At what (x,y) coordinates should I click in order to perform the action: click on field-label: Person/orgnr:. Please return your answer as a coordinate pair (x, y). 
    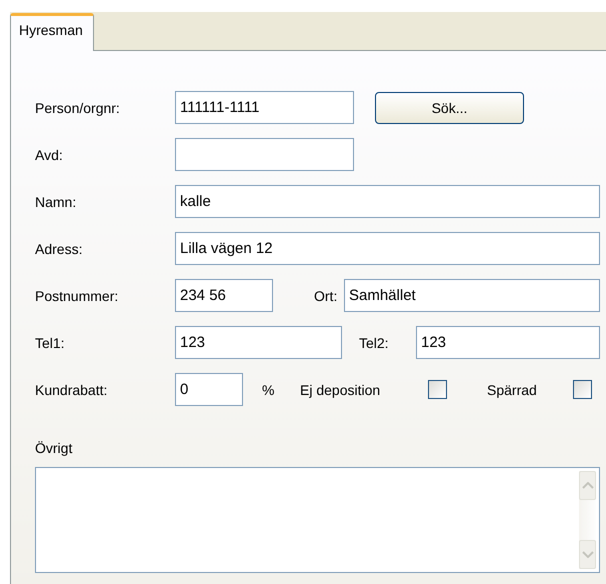
    Looking at the image, I should click on (78, 108).